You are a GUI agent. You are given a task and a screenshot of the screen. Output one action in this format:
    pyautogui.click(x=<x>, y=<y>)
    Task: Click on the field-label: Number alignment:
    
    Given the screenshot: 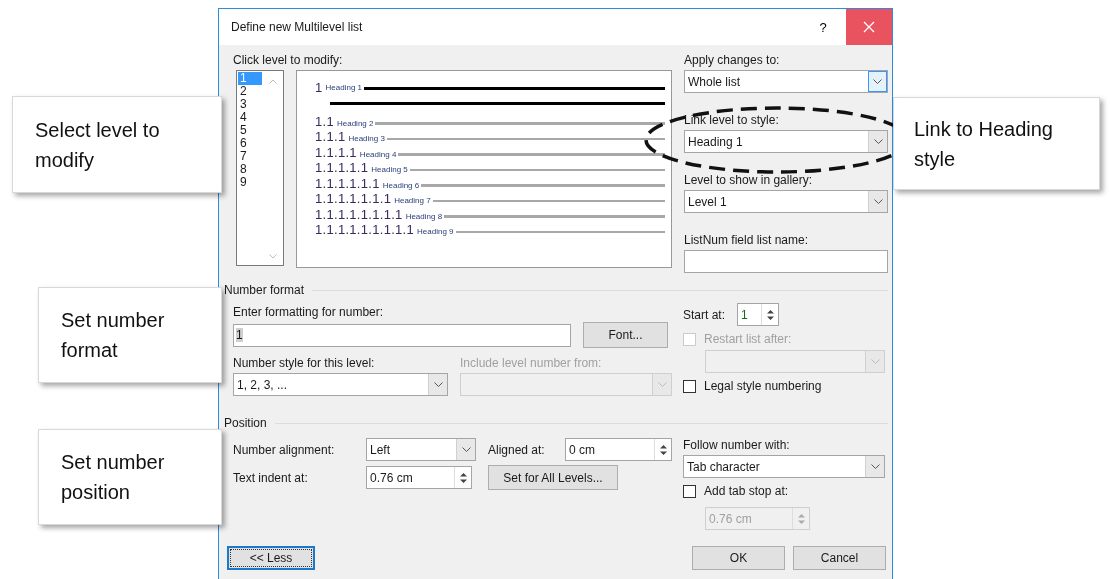 What is the action you would take?
    pyautogui.click(x=284, y=449)
    